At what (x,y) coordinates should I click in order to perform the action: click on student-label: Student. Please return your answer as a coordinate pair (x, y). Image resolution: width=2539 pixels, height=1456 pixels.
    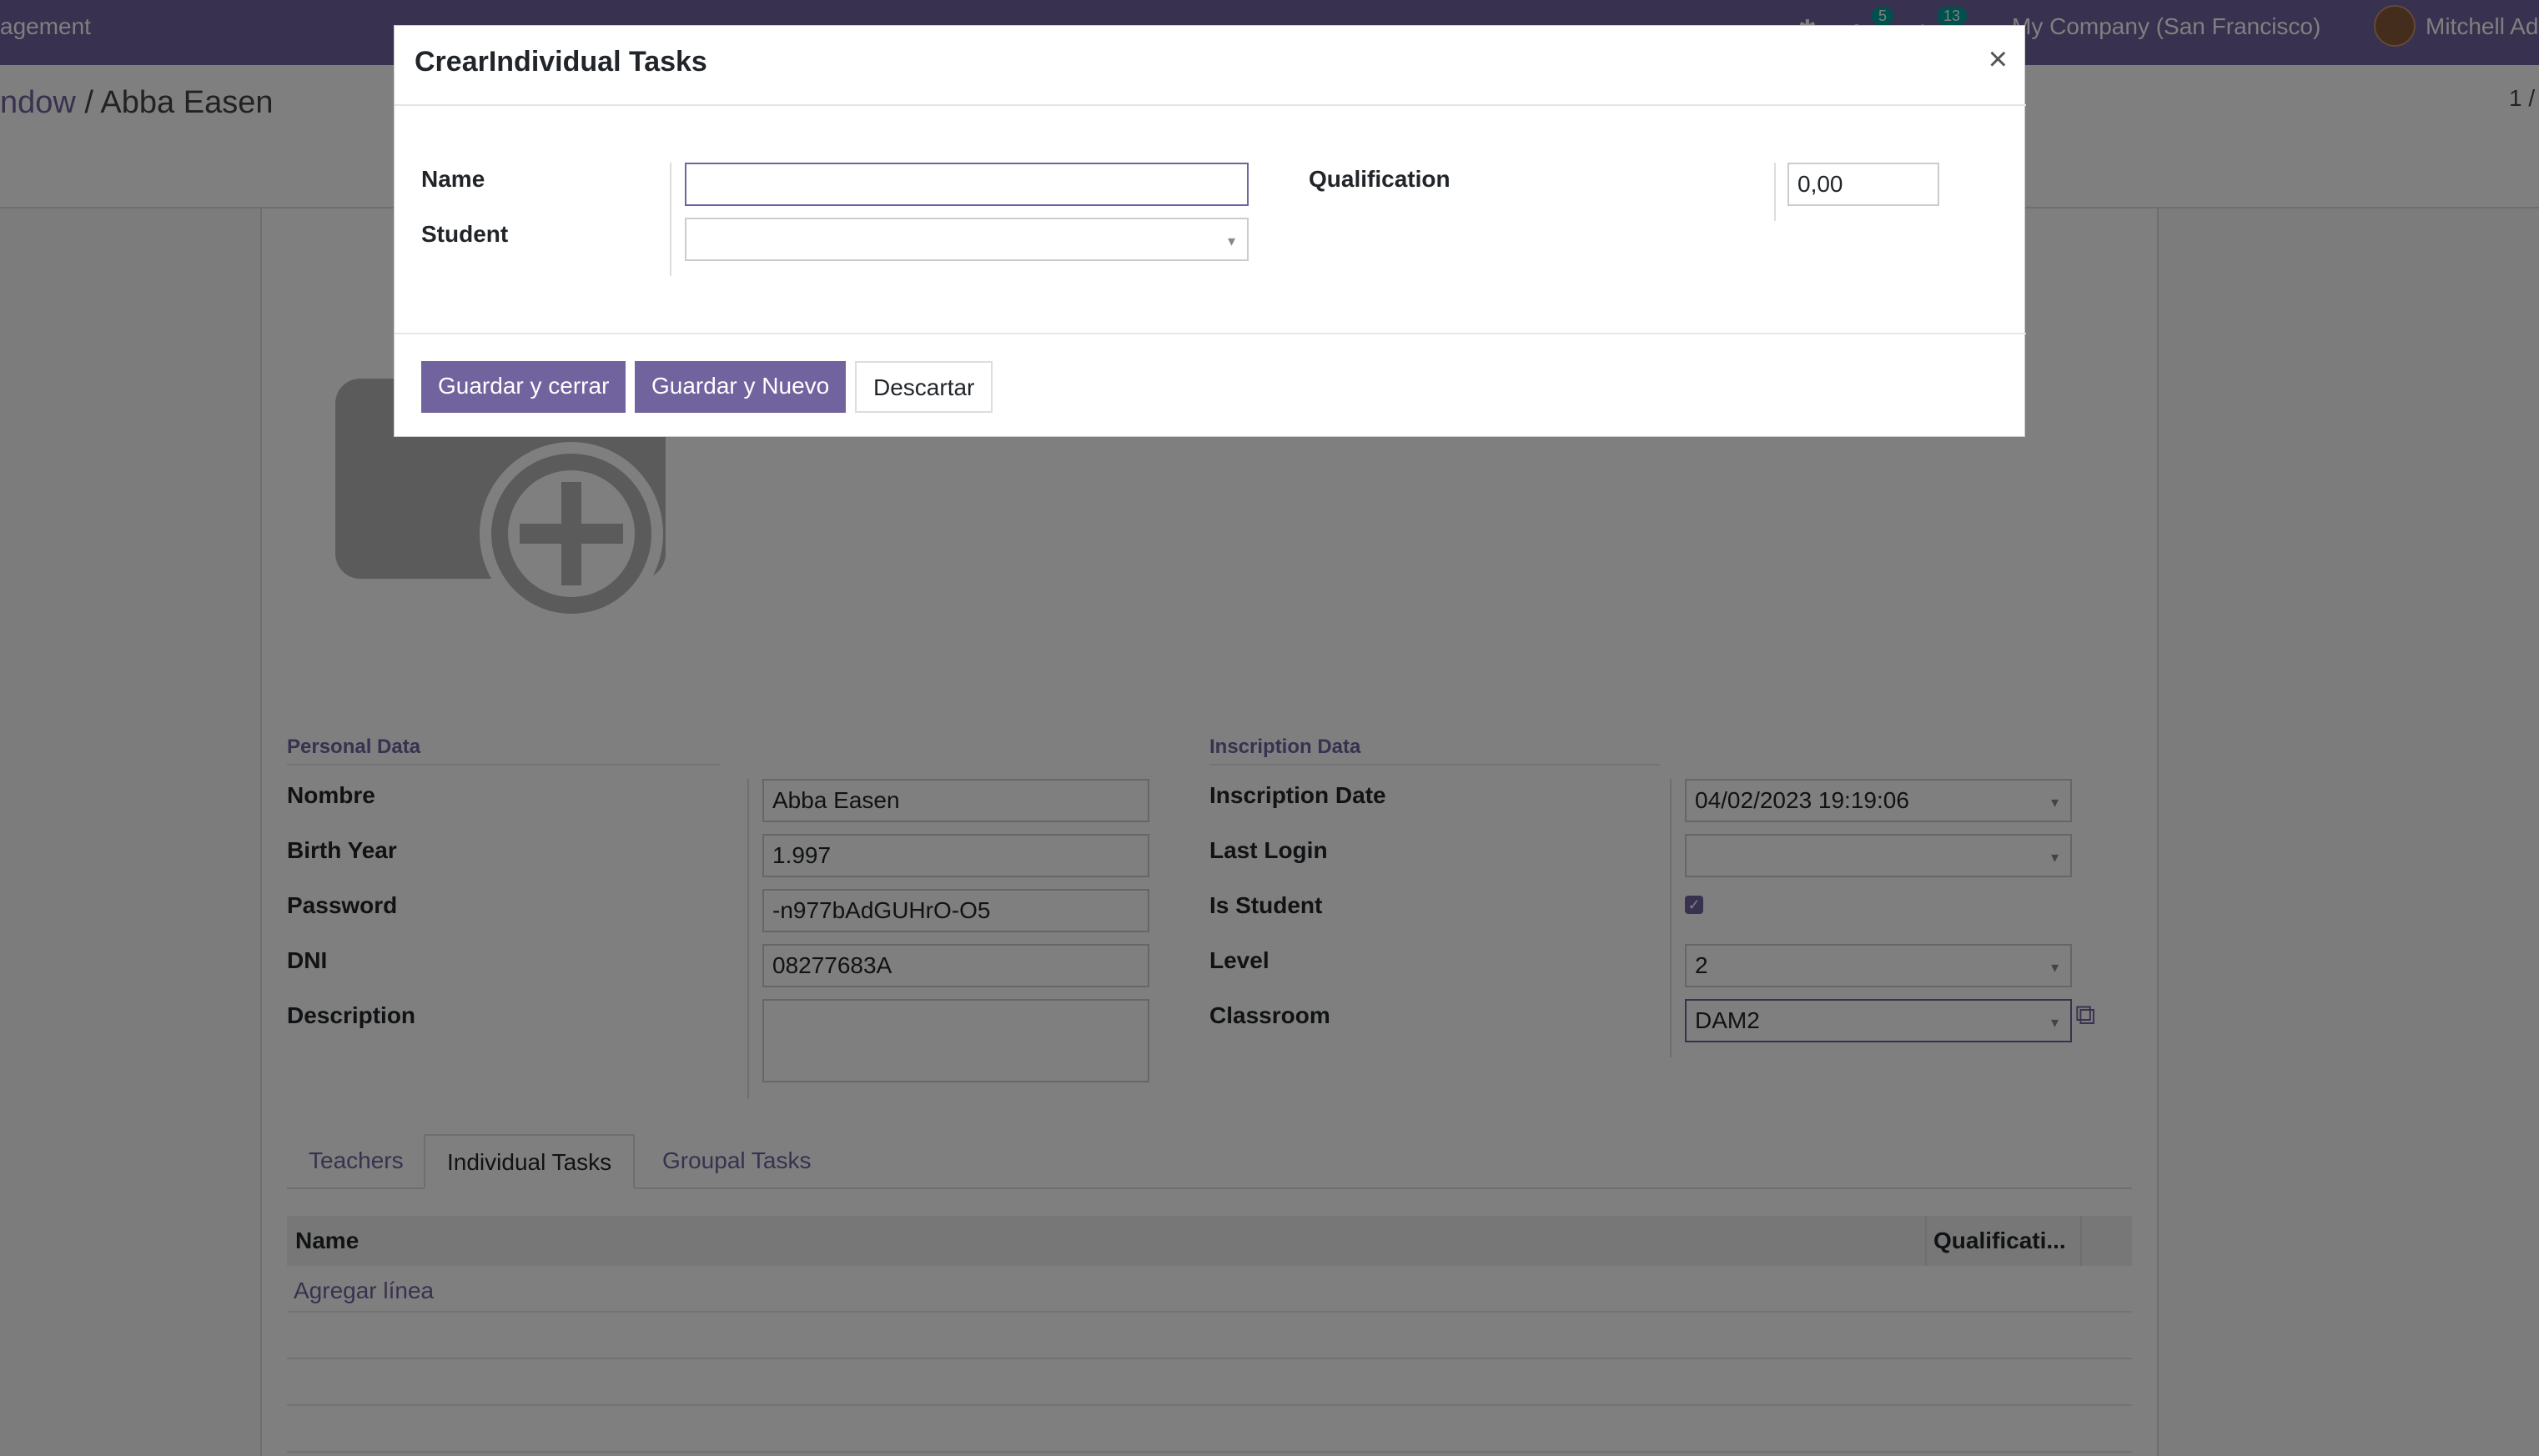
    Looking at the image, I should click on (465, 234).